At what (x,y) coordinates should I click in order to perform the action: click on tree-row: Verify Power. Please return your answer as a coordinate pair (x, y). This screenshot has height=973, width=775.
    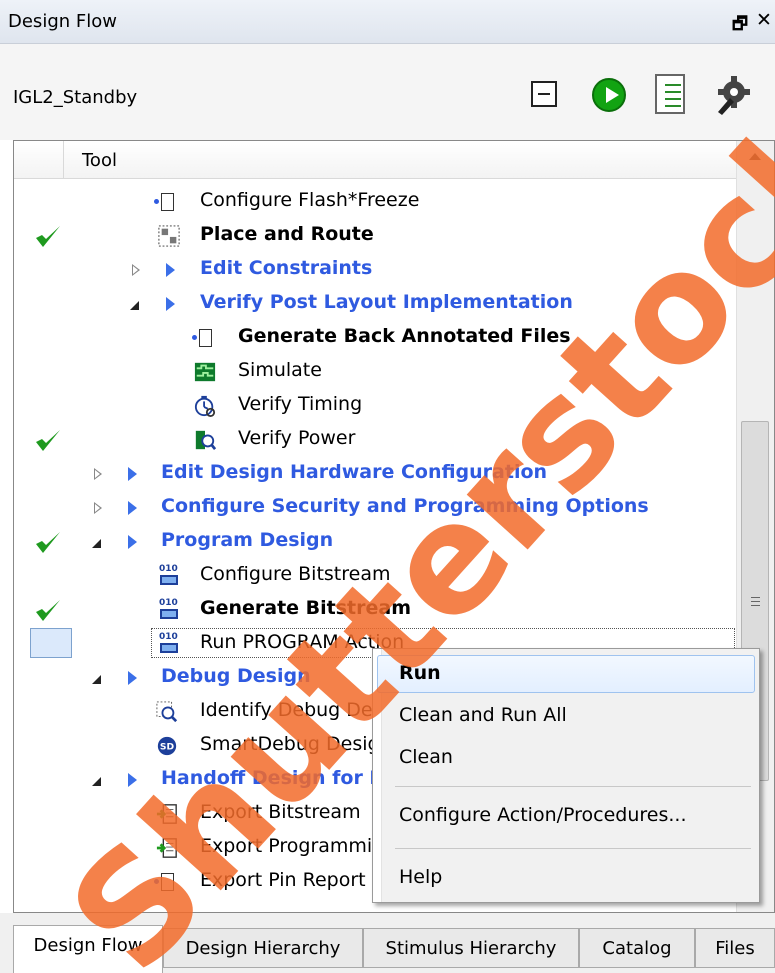
    Looking at the image, I should click on (375, 440).